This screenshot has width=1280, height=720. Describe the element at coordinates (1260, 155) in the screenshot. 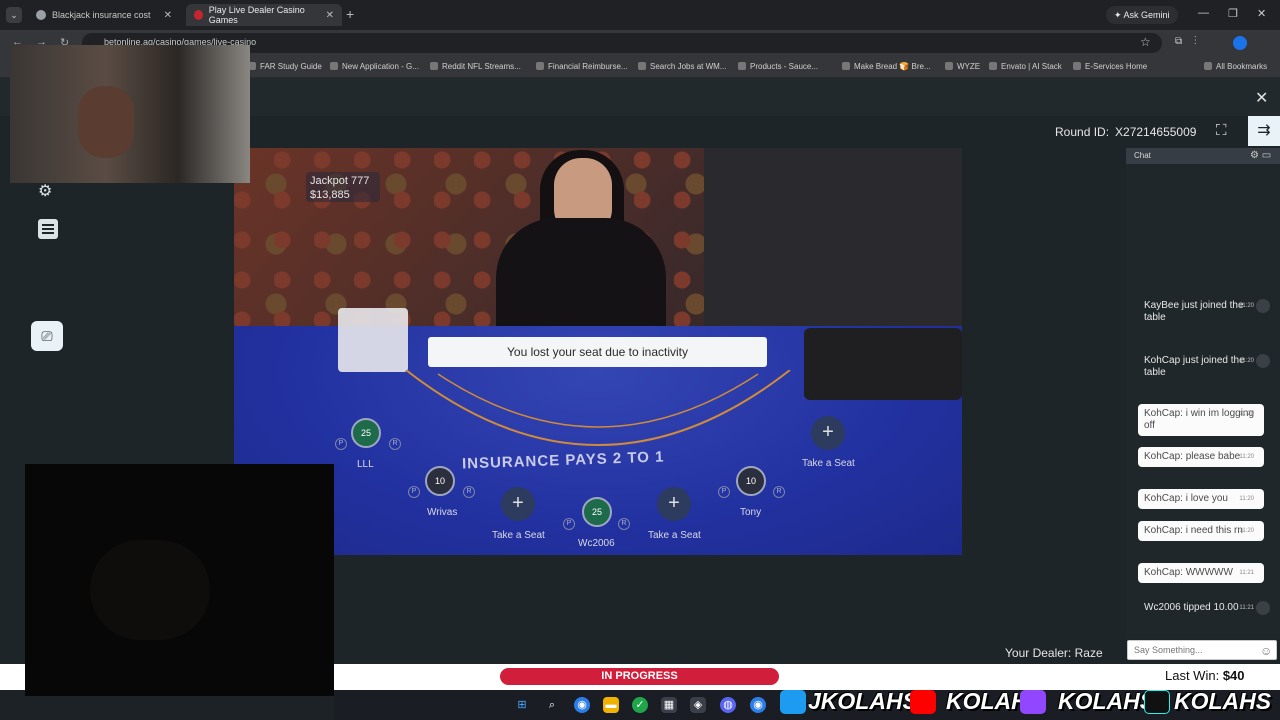

I see `chat-settings-icon: ⚙ ▭` at that location.